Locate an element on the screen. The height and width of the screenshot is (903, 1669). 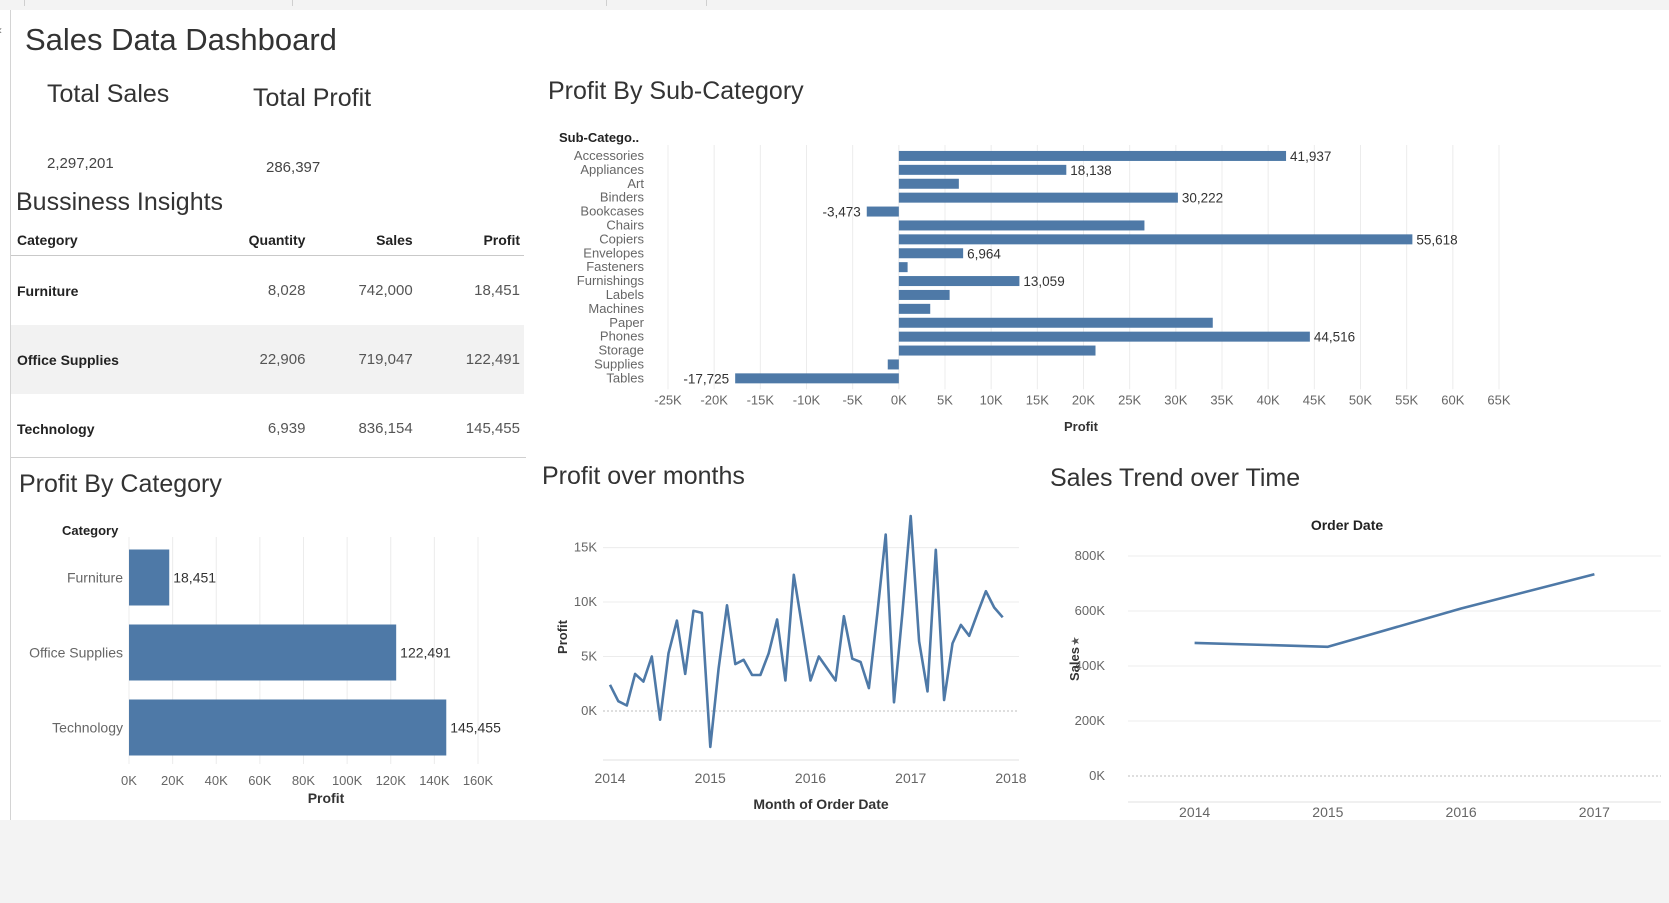
category-label: Machines is located at coordinates (616, 308).